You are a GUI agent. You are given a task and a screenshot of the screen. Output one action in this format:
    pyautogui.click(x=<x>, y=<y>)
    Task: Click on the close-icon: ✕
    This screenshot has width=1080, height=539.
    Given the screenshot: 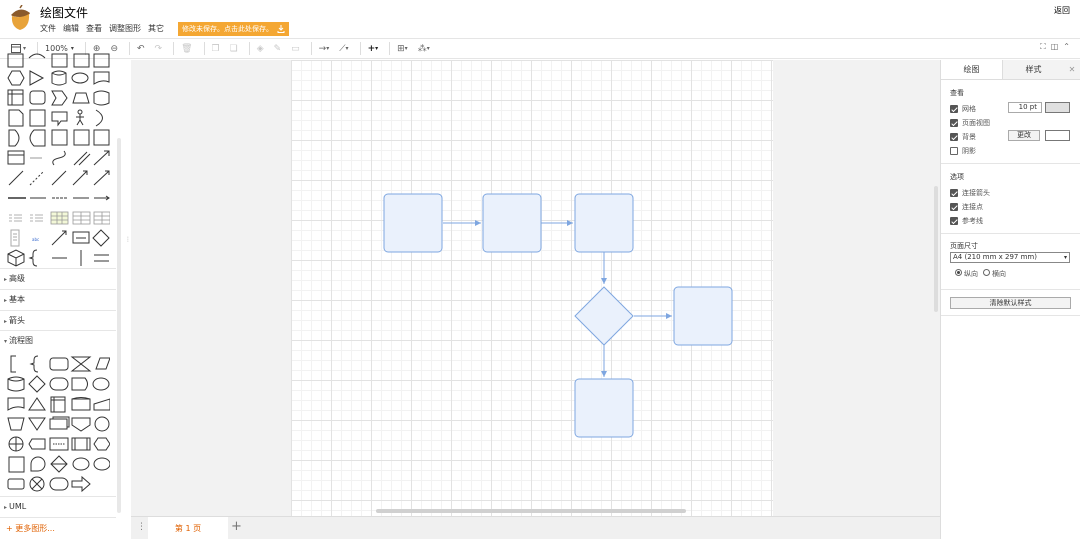 What is the action you would take?
    pyautogui.click(x=1072, y=69)
    